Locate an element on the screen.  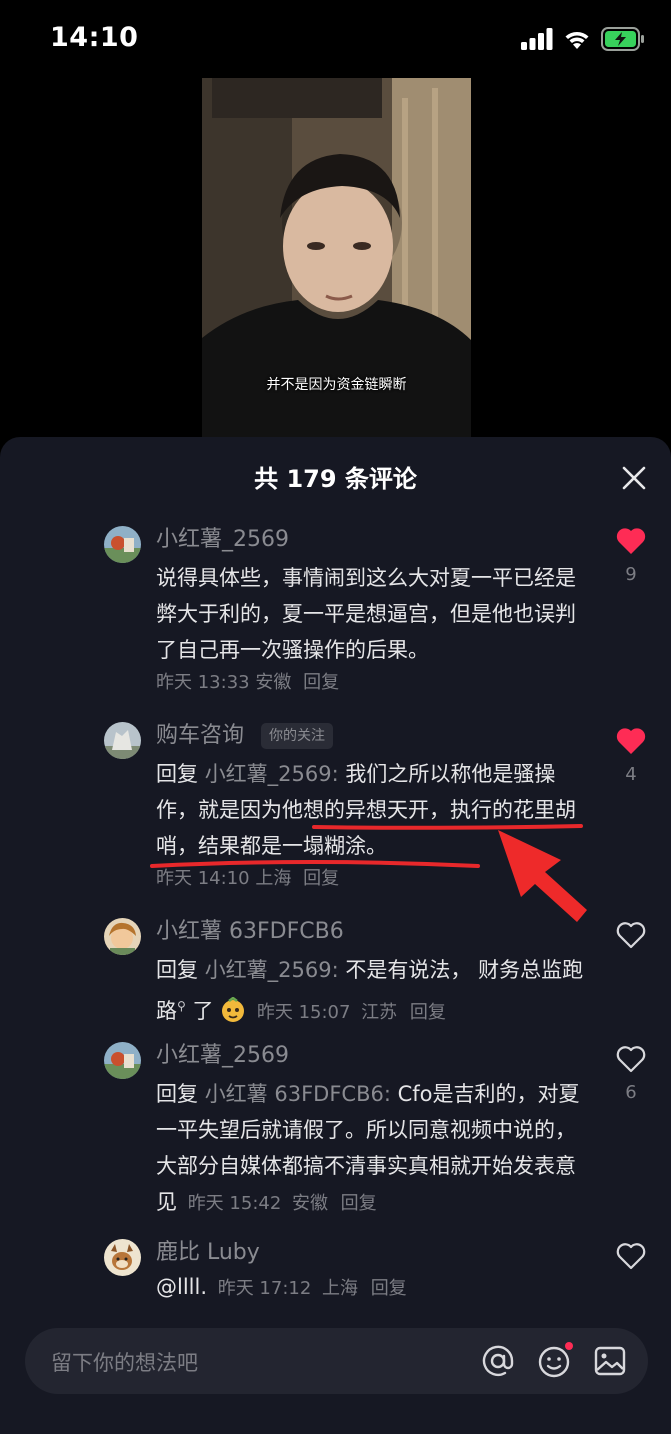
search-mini-icon: ⚲ is located at coordinates (181, 1006).